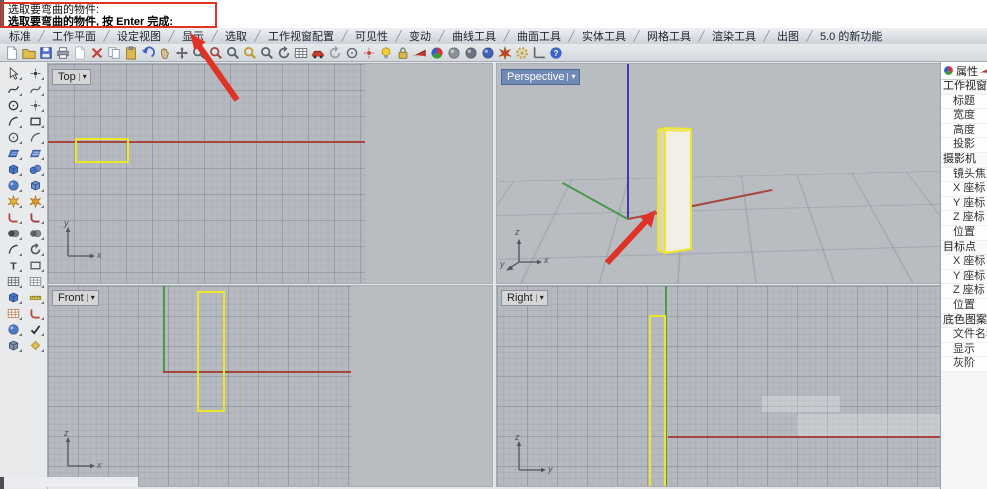 The height and width of the screenshot is (489, 987). Describe the element at coordinates (964, 218) in the screenshot. I see `property-row-10: Z 座标` at that location.